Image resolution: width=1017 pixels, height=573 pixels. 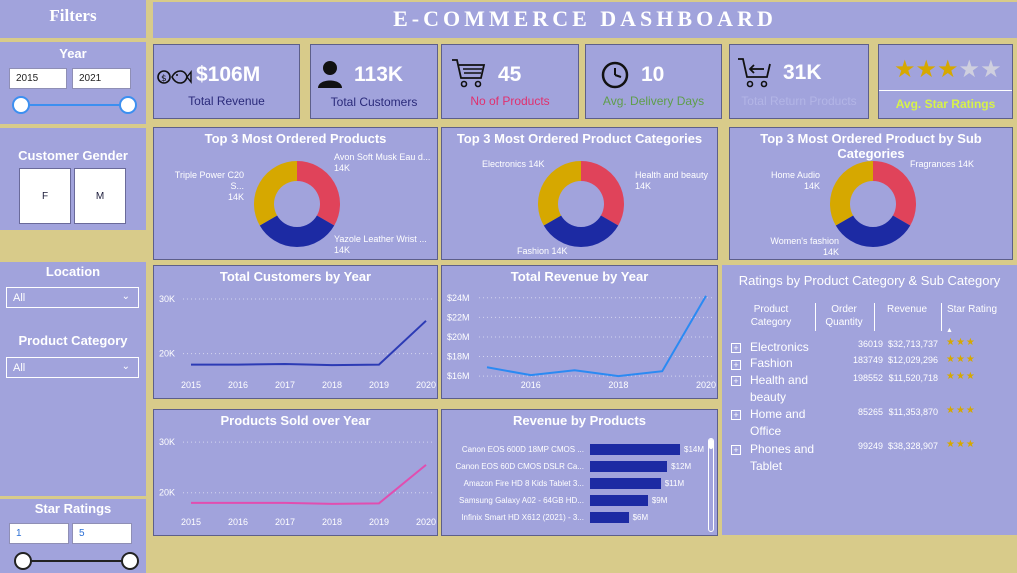 What do you see at coordinates (795, 180) in the screenshot?
I see `donut-label: Home Audio 14K` at bounding box center [795, 180].